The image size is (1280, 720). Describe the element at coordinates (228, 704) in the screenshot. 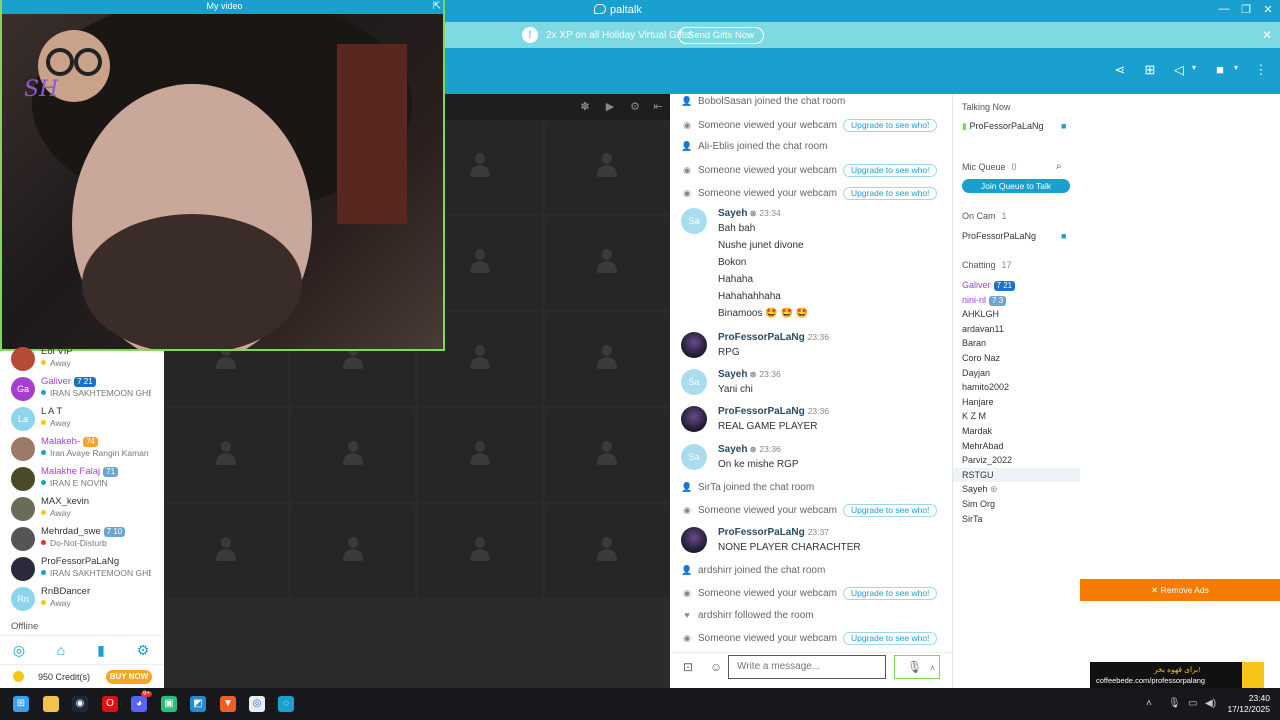

I see `brave-icon: ▼` at that location.